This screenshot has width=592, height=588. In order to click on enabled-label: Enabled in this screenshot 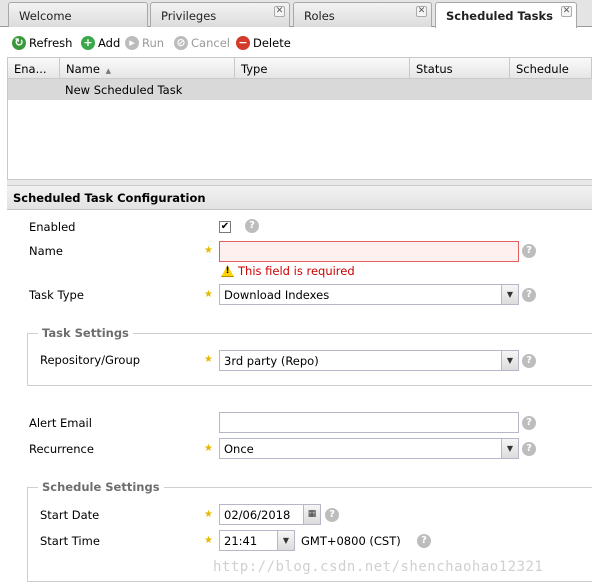, I will do `click(52, 227)`.